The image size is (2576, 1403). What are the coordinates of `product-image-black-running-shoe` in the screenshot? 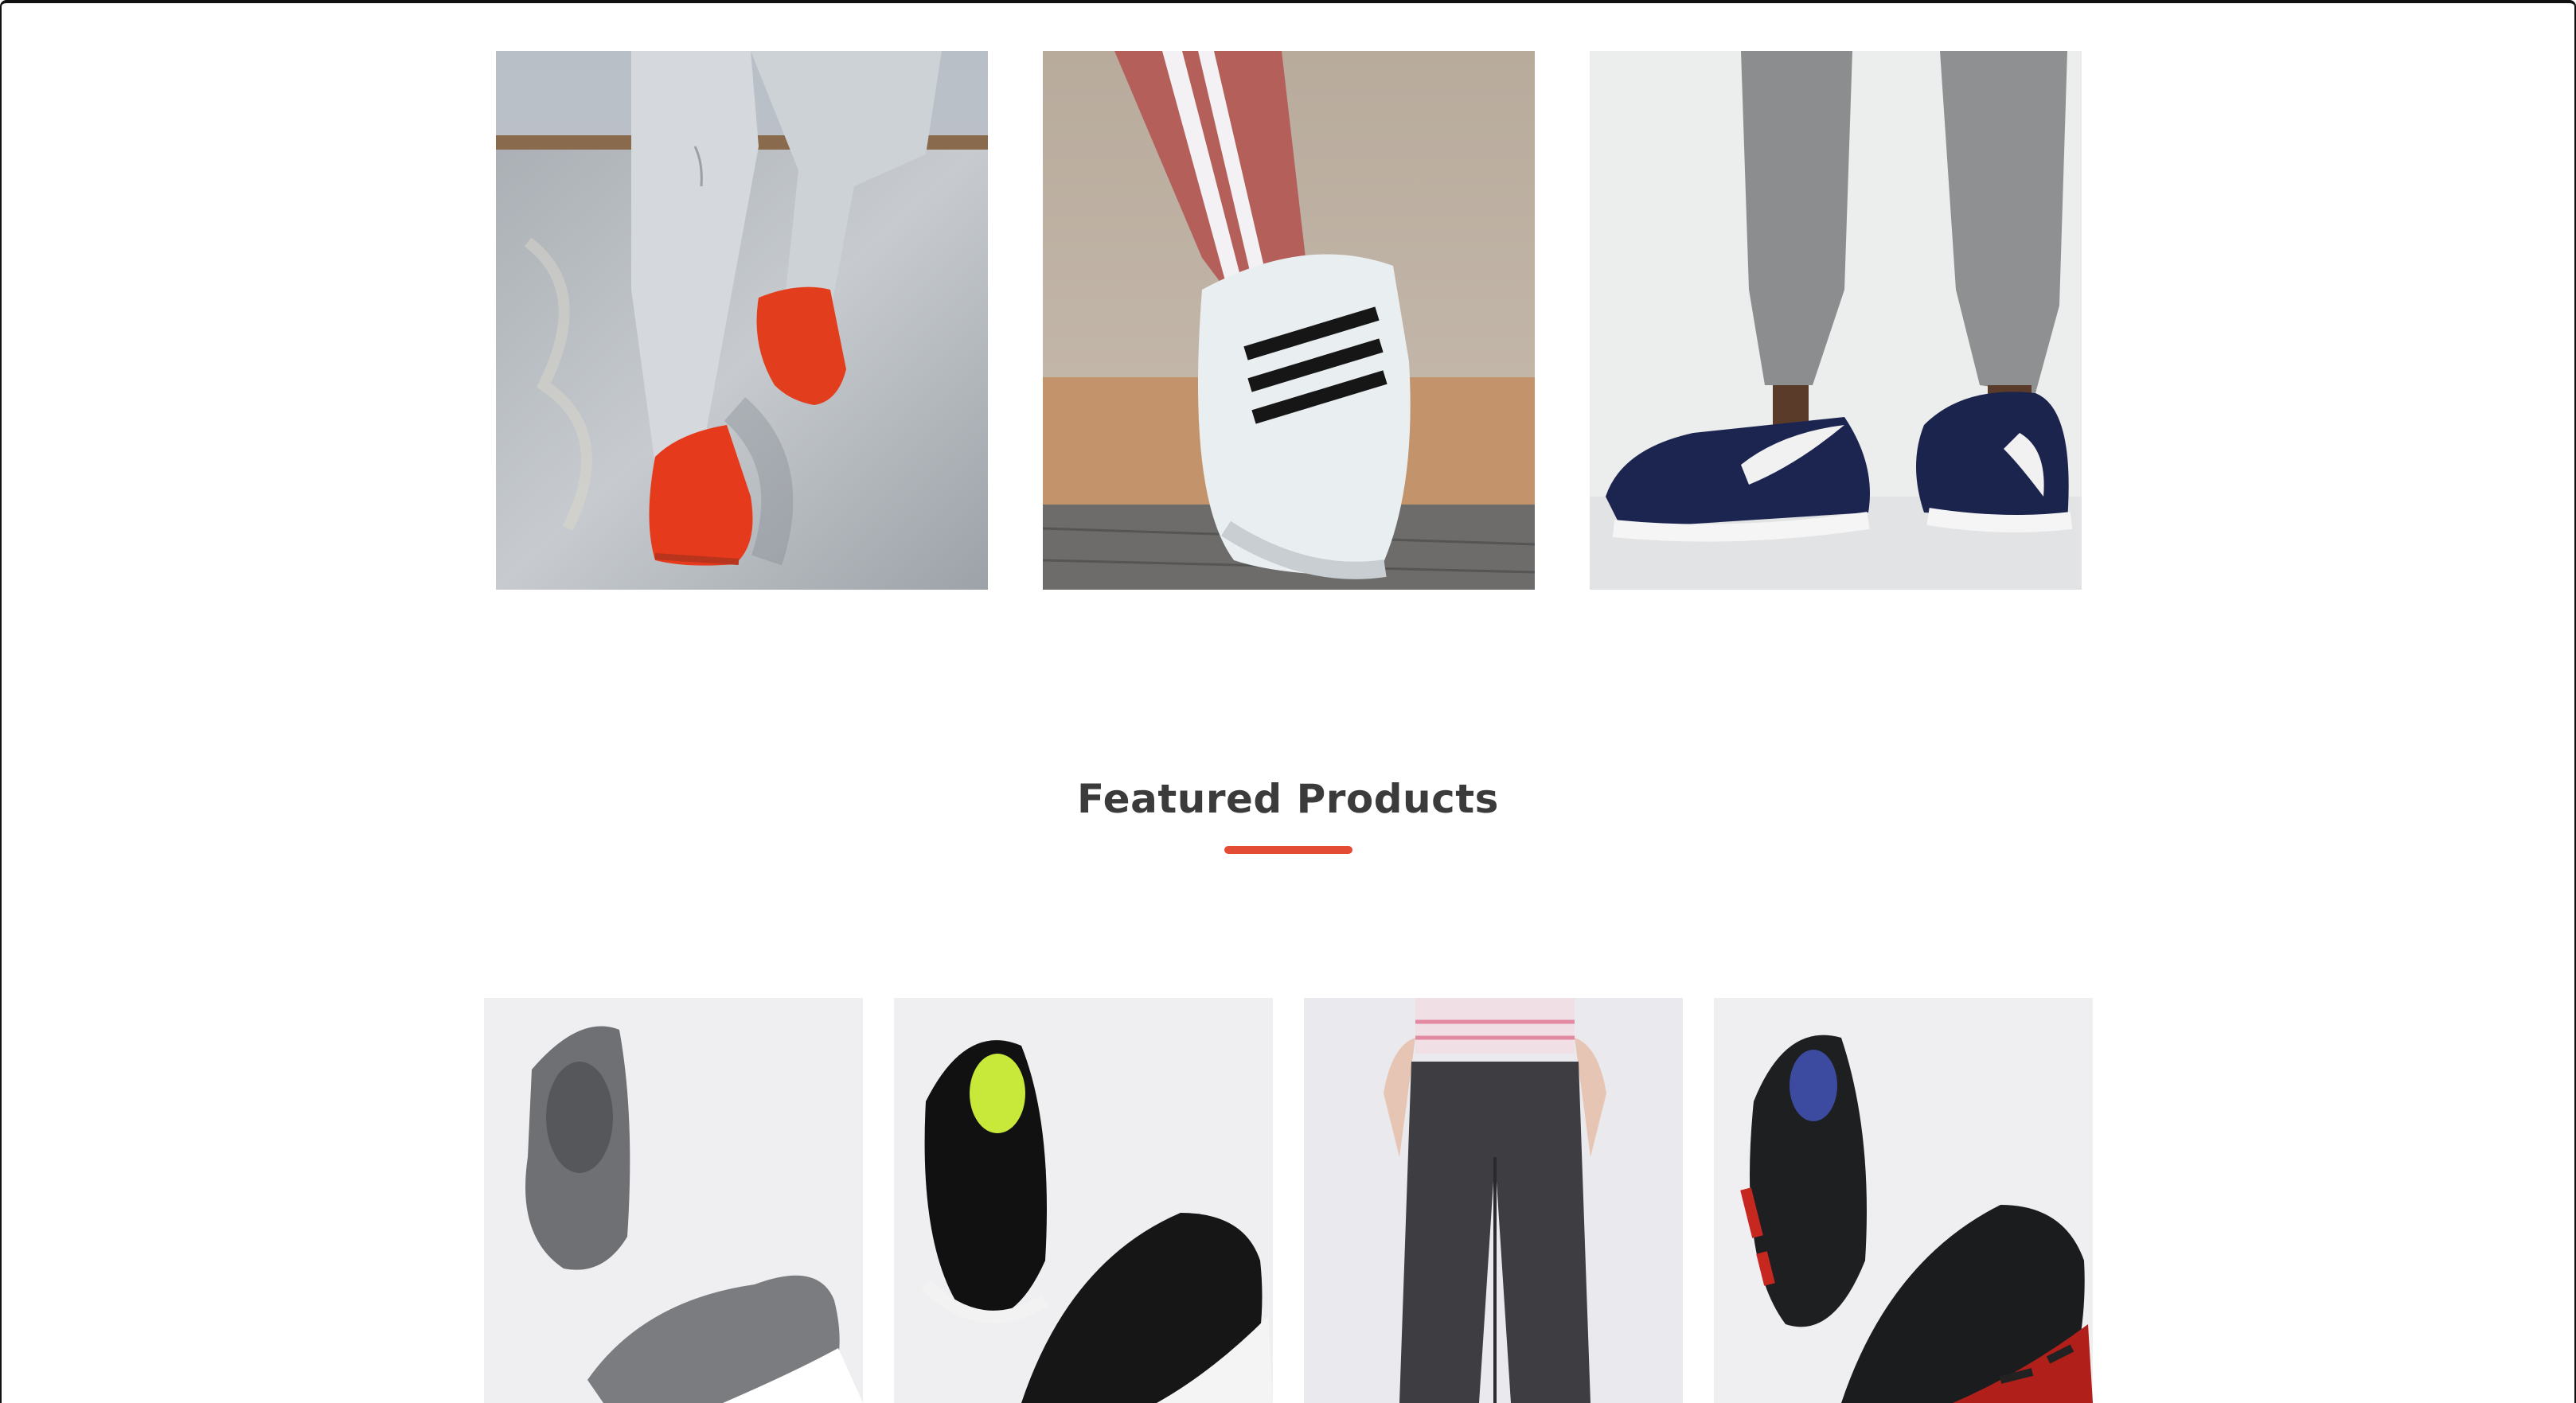 It's located at (1083, 1200).